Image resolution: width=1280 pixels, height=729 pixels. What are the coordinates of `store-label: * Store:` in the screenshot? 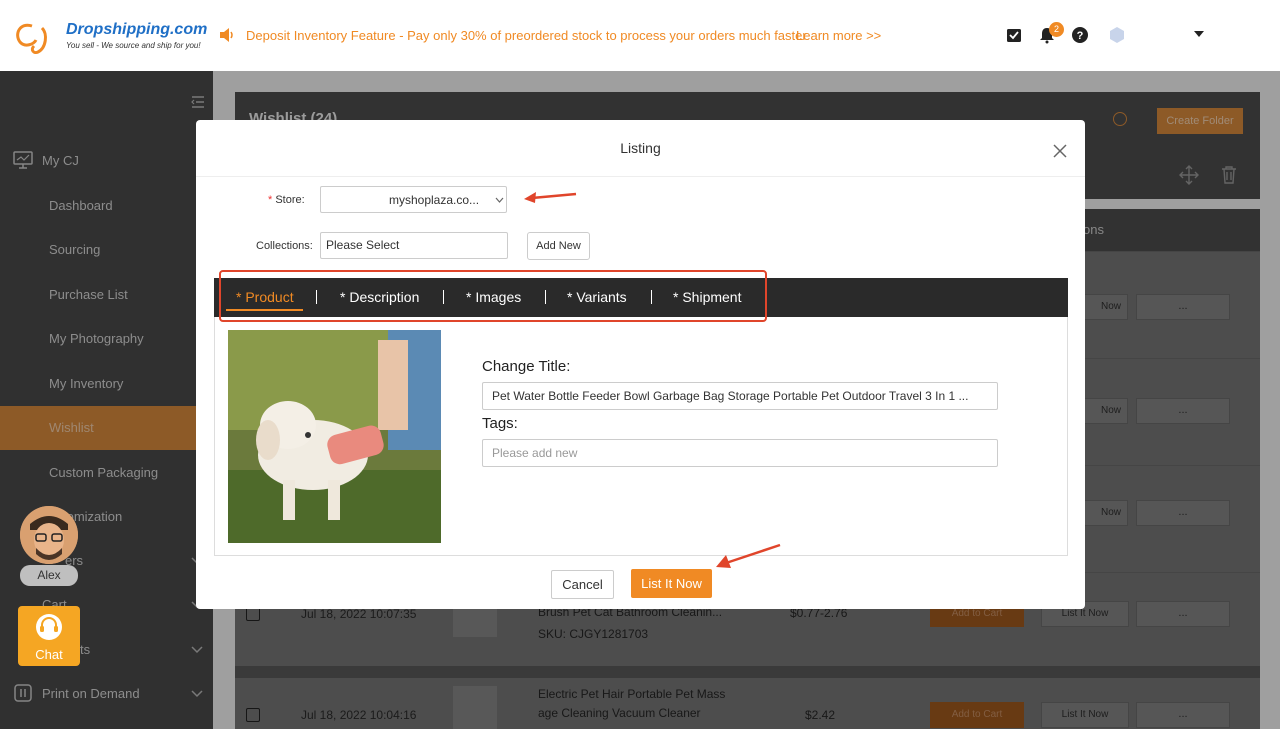 It's located at (286, 200).